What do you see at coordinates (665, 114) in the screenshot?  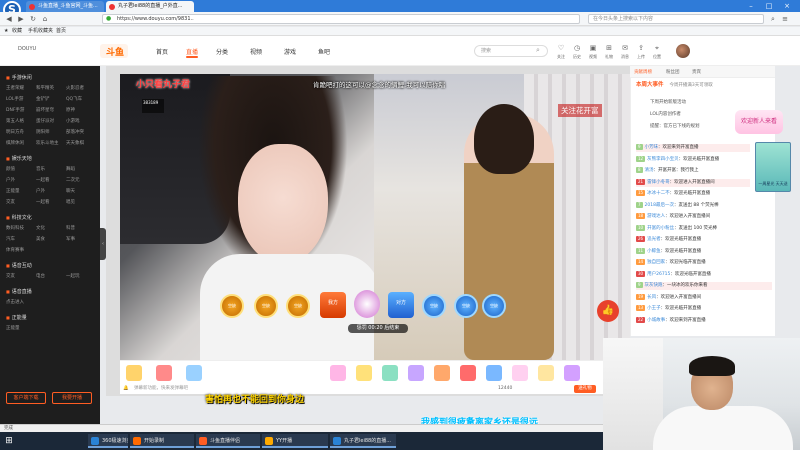 I see `notice-item: LOL内容创作者` at bounding box center [665, 114].